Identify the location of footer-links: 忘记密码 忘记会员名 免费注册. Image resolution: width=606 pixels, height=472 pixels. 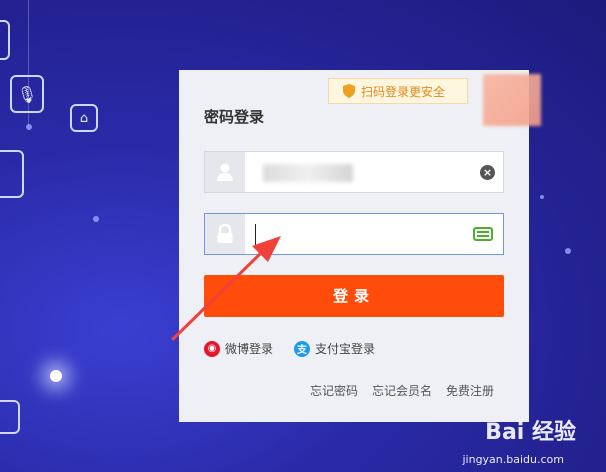
(402, 390).